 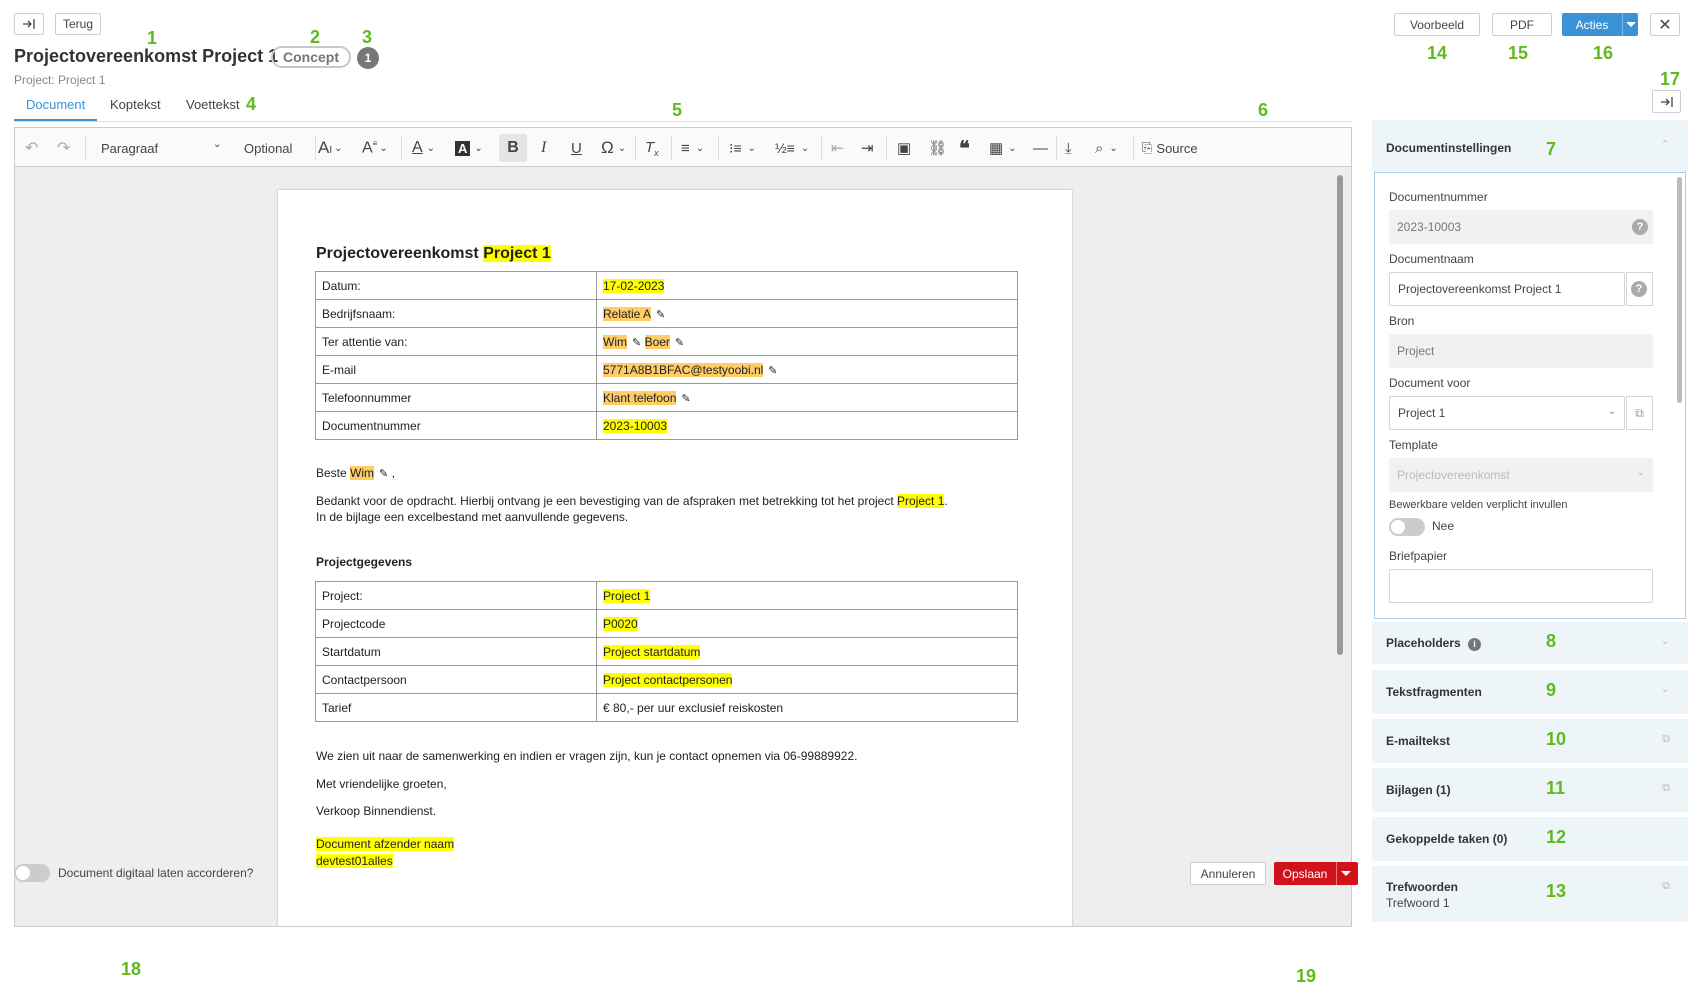 I want to click on numbered-list-button: ½≡ ⌄, so click(x=792, y=148).